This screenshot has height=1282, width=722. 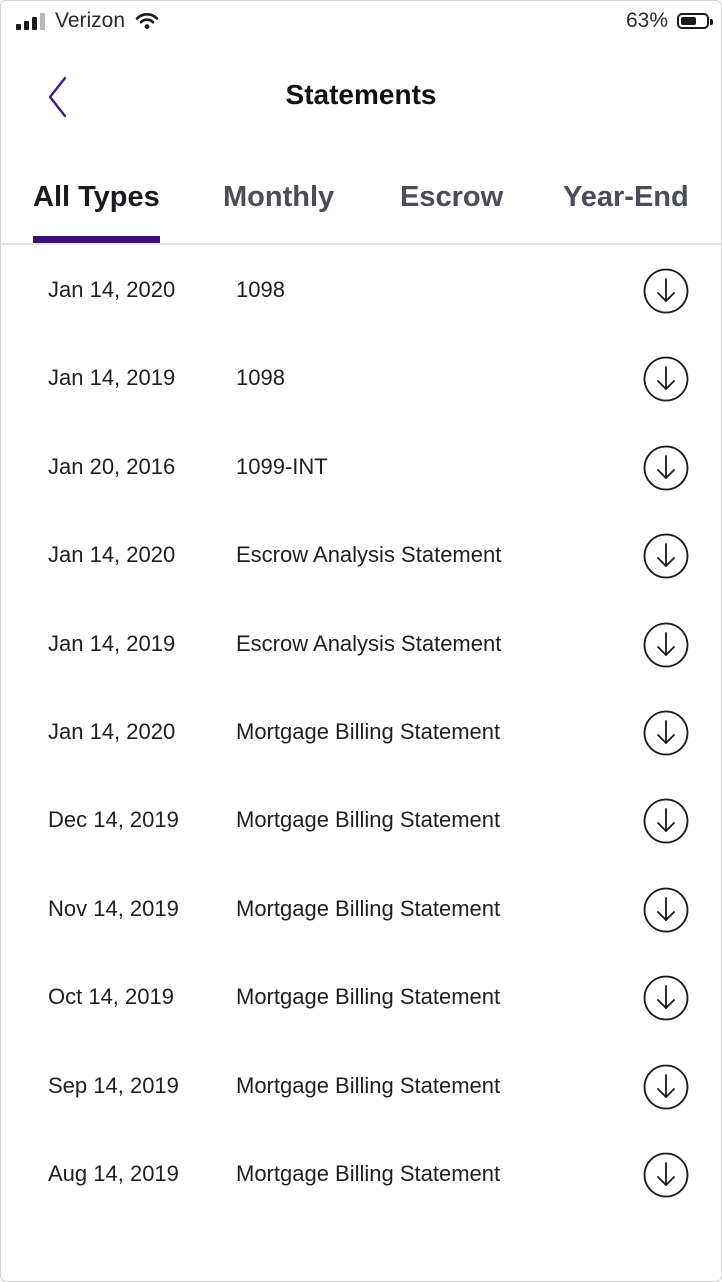 I want to click on signal-icon, so click(x=30, y=21).